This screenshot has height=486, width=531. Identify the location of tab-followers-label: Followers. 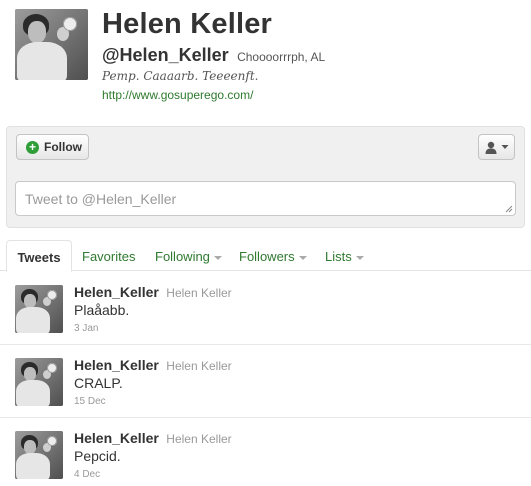
(267, 256).